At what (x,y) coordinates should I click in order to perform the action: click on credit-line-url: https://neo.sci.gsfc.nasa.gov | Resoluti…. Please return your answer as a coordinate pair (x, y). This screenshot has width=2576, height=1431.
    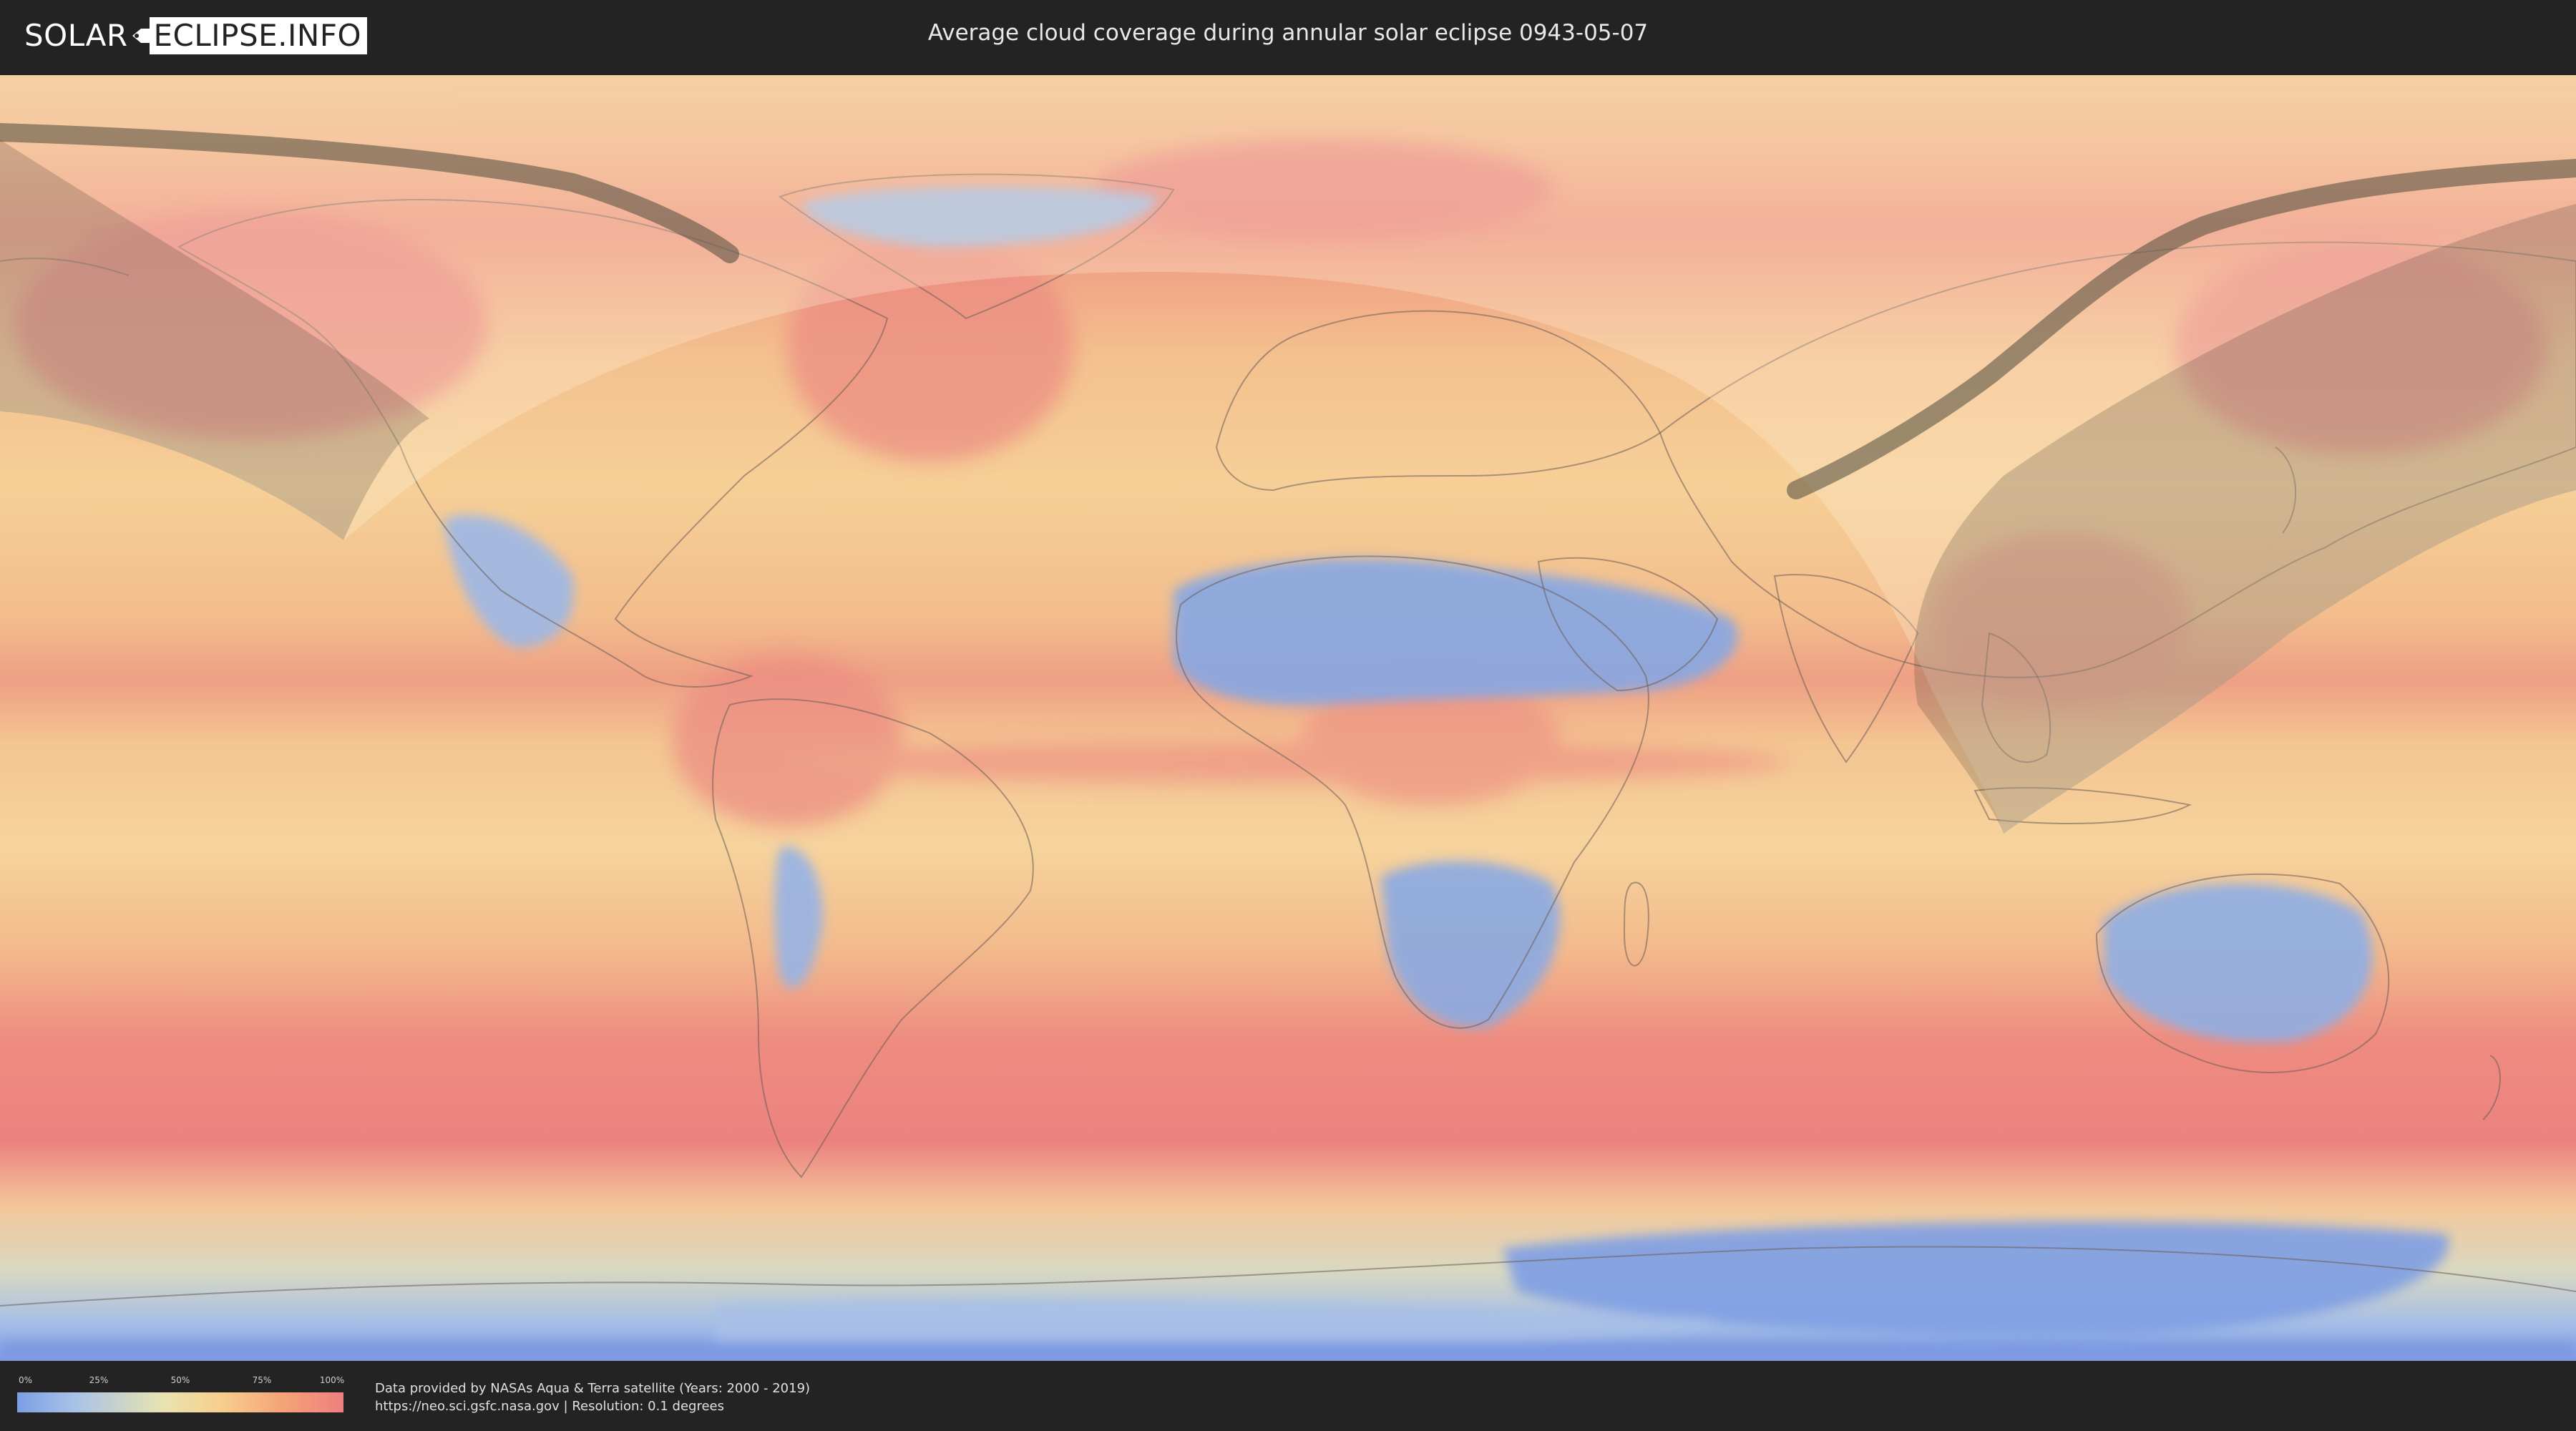
    Looking at the image, I should click on (592, 1406).